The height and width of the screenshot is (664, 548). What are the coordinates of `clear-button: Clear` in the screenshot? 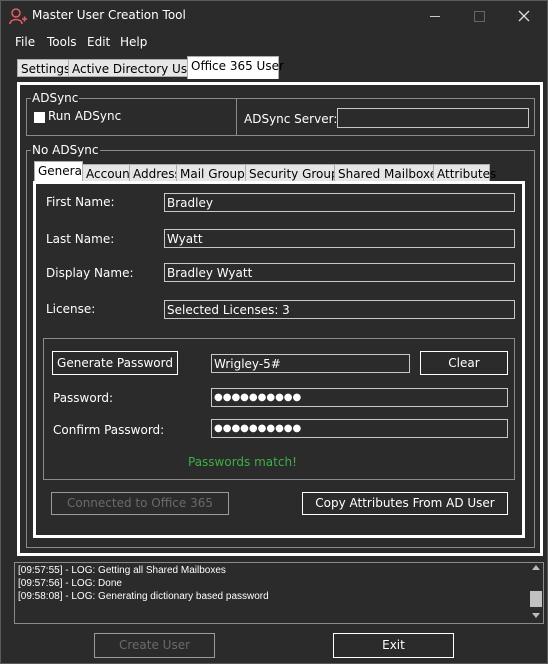 It's located at (464, 363).